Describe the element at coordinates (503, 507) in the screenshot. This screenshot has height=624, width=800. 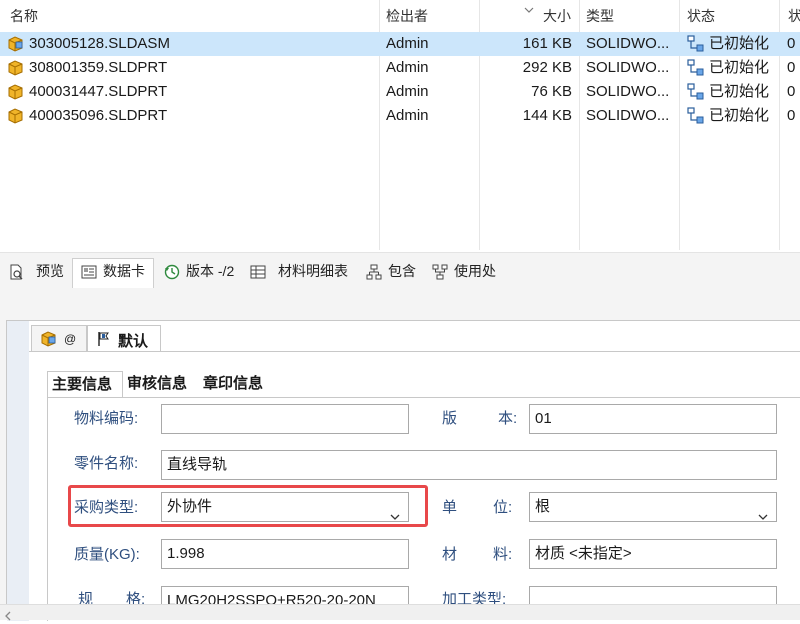
I see `unit-label-part2: 位:` at that location.